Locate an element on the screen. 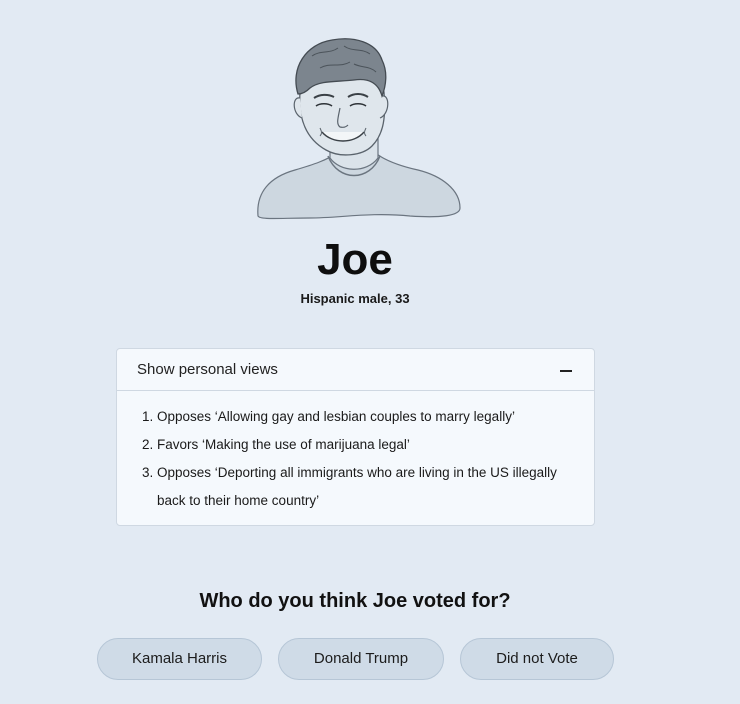 This screenshot has width=740, height=704. profile-subtitle: Hispanic male, 33 is located at coordinates (355, 298).